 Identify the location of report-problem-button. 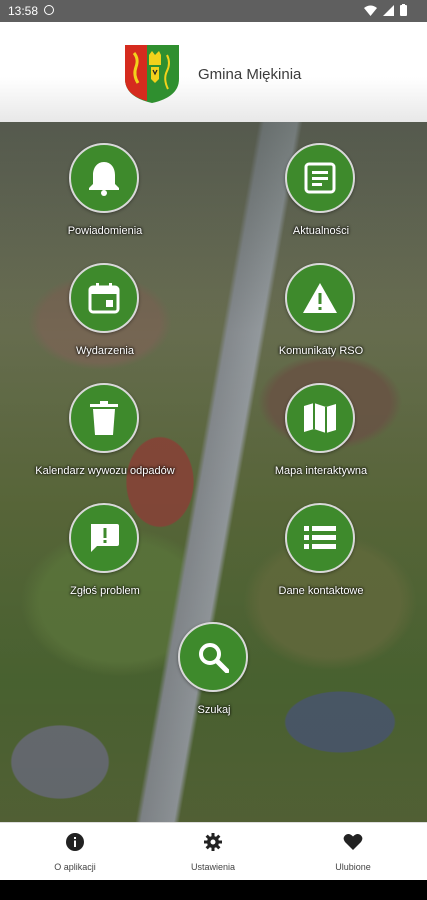
(104, 538).